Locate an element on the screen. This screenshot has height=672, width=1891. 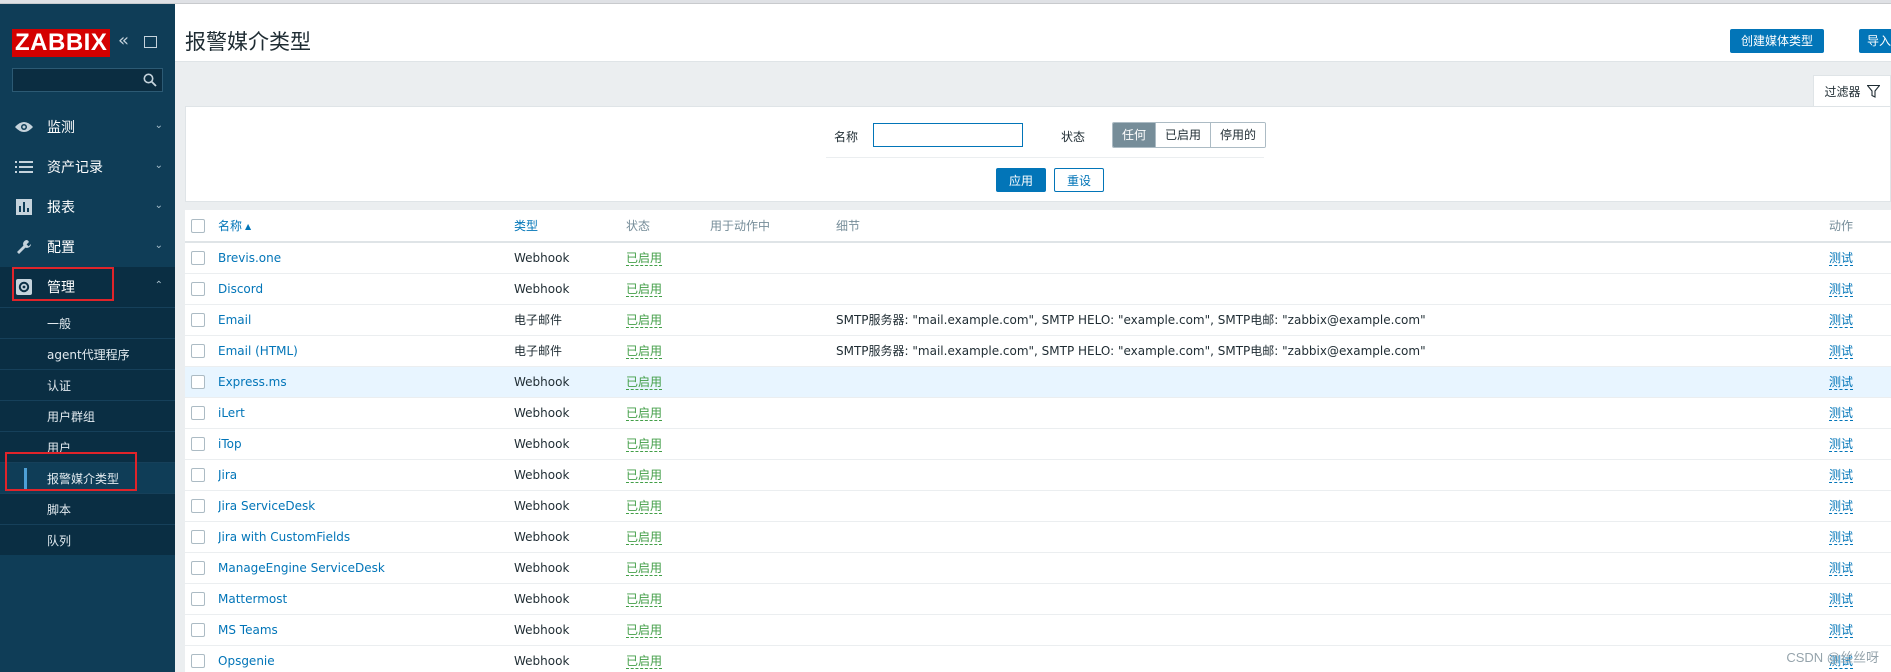
media-type-name-link: MS Teams is located at coordinates (248, 630).